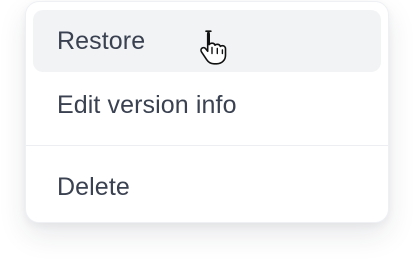 The image size is (416, 274). Describe the element at coordinates (93, 186) in the screenshot. I see `delete-label: Delete` at that location.